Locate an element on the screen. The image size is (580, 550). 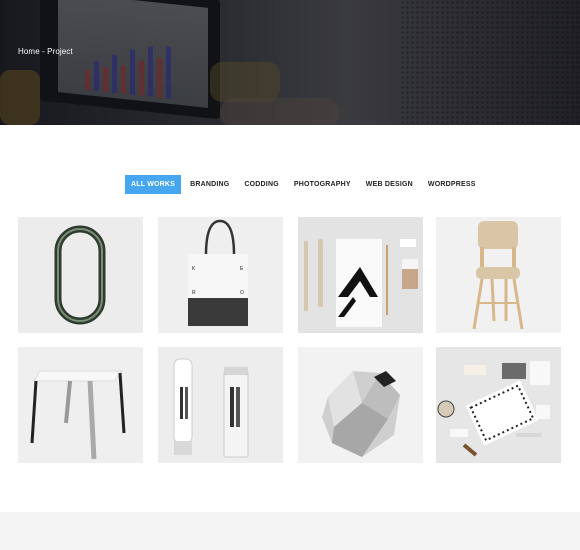
stationery-set-image is located at coordinates (498, 405).